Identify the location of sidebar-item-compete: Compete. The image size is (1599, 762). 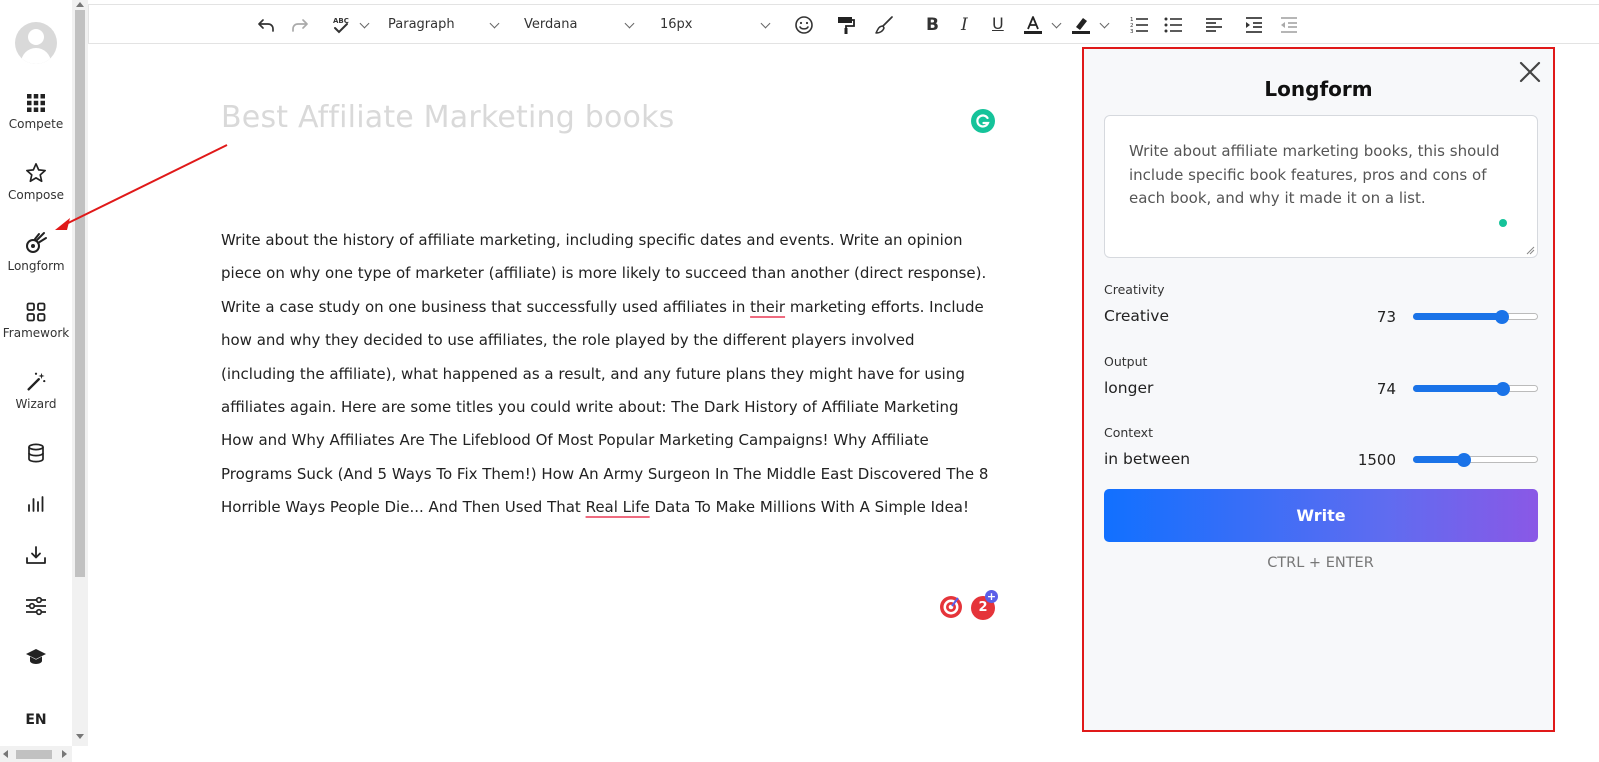
(36, 112).